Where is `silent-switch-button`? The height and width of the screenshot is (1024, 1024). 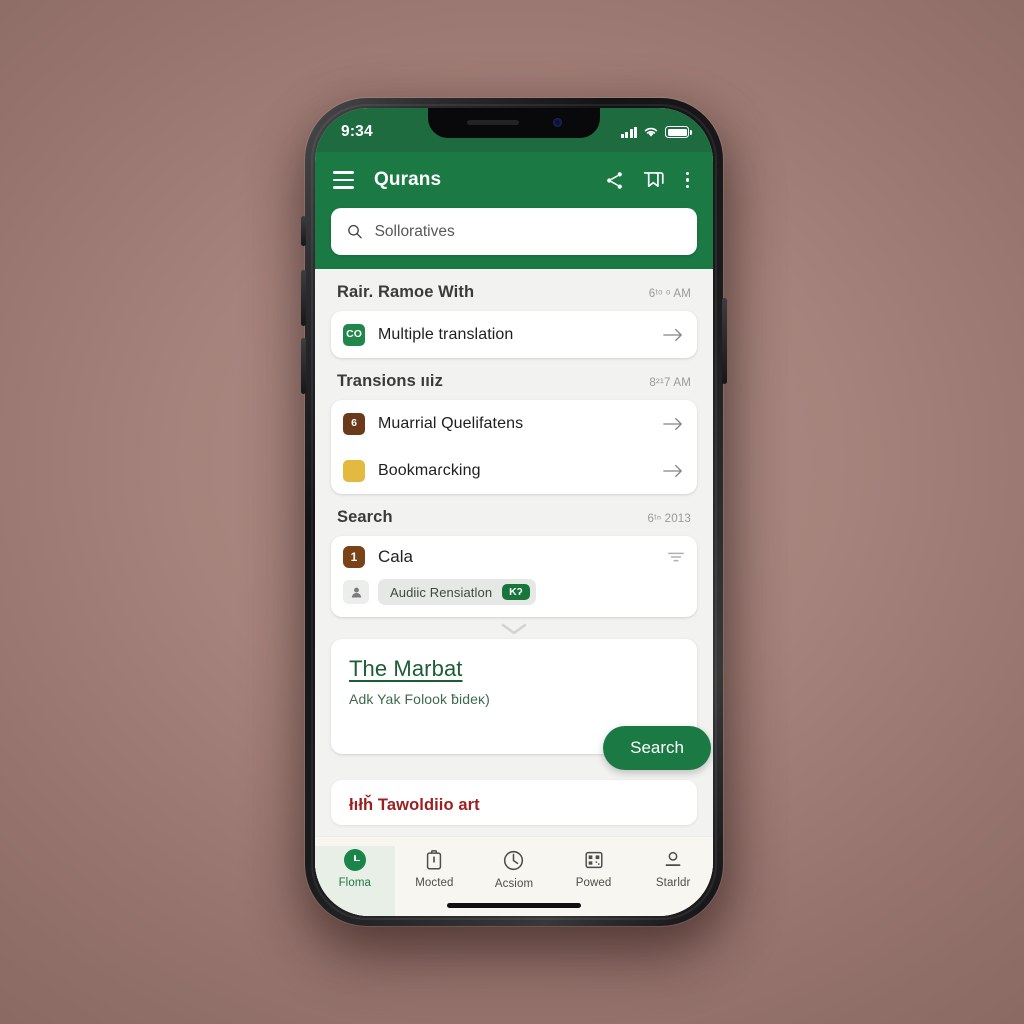 silent-switch-button is located at coordinates (303, 231).